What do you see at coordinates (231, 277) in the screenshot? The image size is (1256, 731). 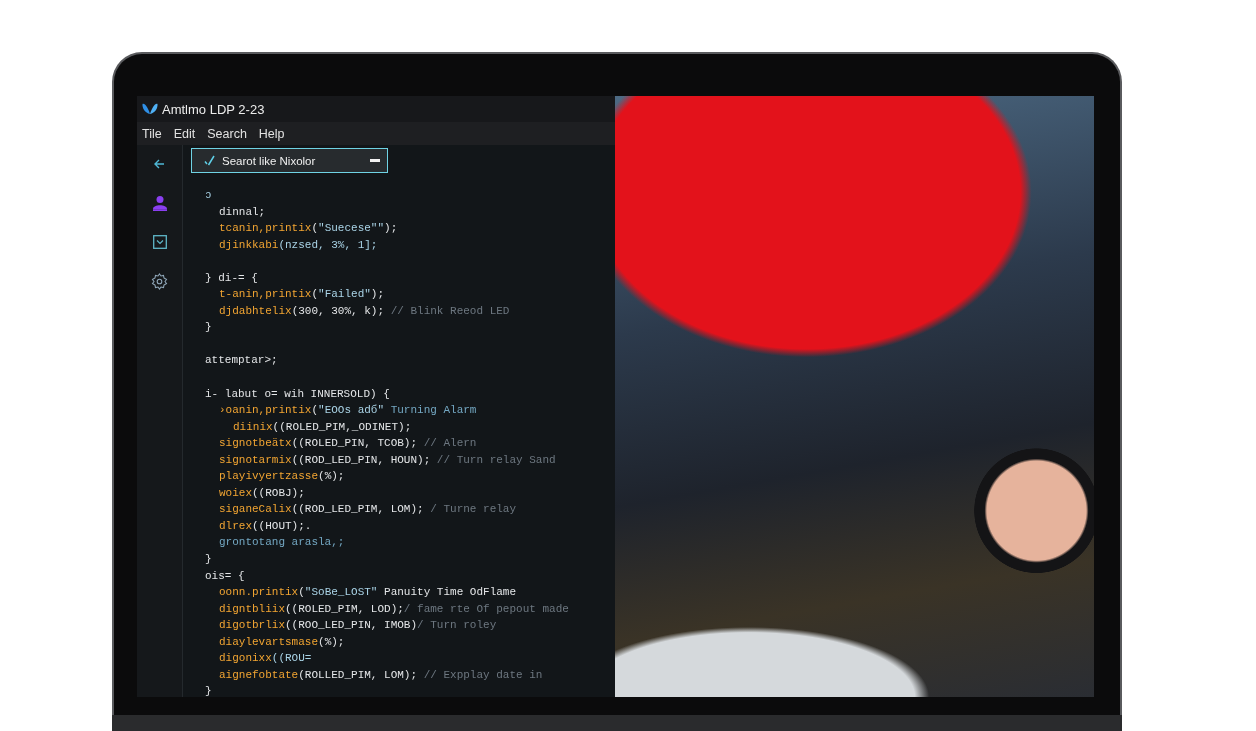 I see `code-line: } di-= {` at bounding box center [231, 277].